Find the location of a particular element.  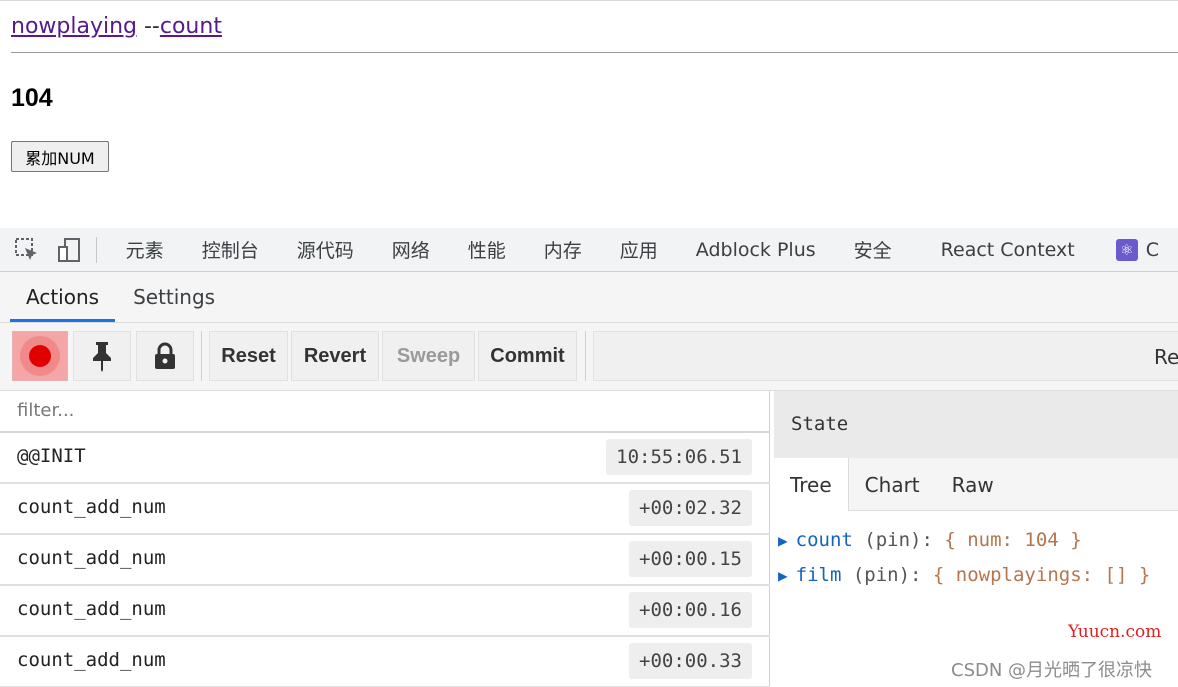

action-time: +00:02.32 is located at coordinates (690, 508).